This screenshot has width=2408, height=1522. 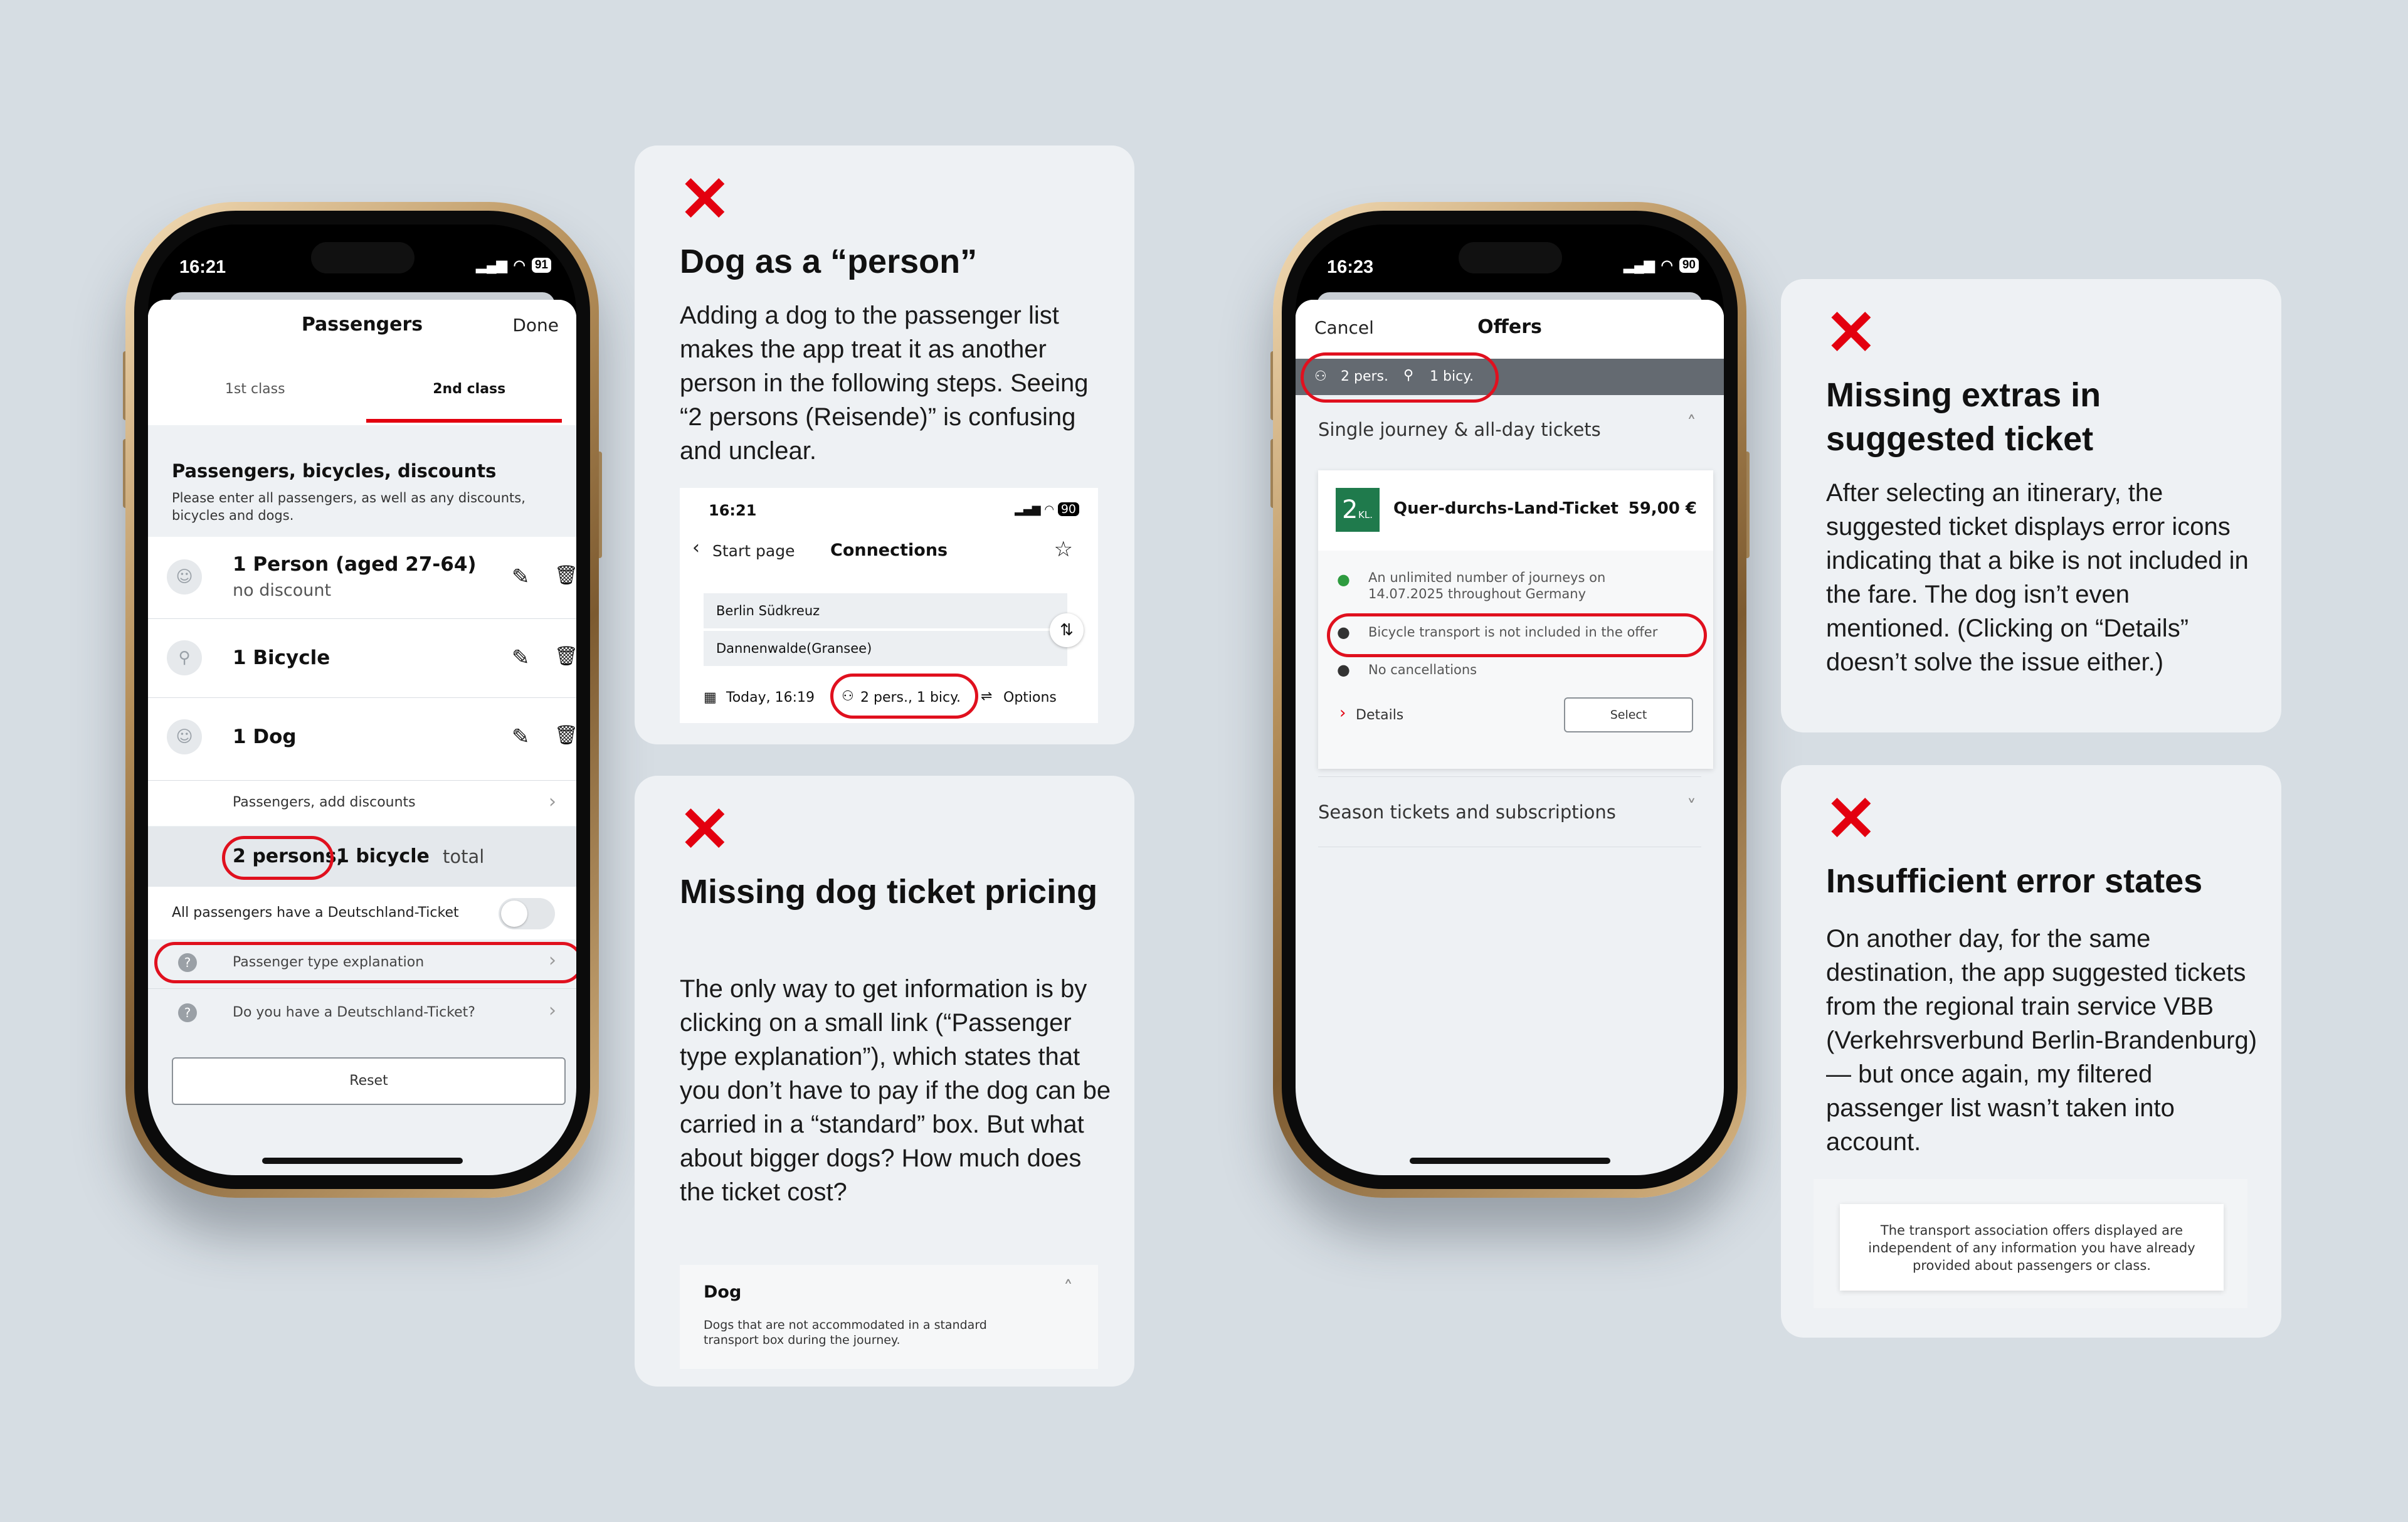 What do you see at coordinates (1030, 698) in the screenshot?
I see `options-button: Options` at bounding box center [1030, 698].